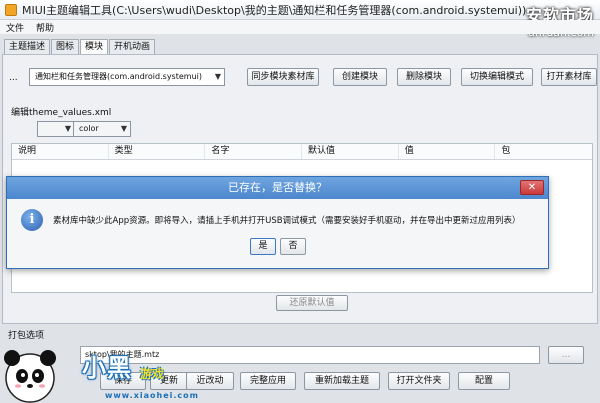 The height and width of the screenshot is (403, 600). Describe the element at coordinates (283, 77) in the screenshot. I see `sync-library-button: 同步模块素材库` at that location.